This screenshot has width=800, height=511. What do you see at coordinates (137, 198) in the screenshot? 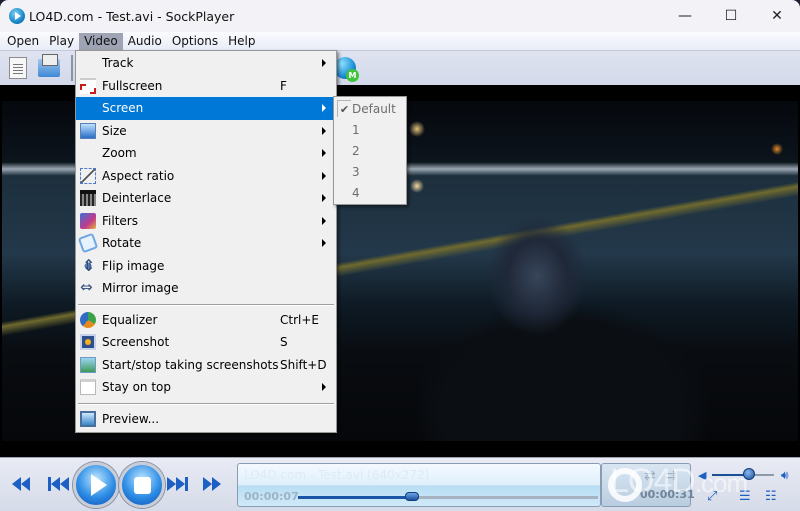
I see `menu-item-label: Deinterlace` at bounding box center [137, 198].